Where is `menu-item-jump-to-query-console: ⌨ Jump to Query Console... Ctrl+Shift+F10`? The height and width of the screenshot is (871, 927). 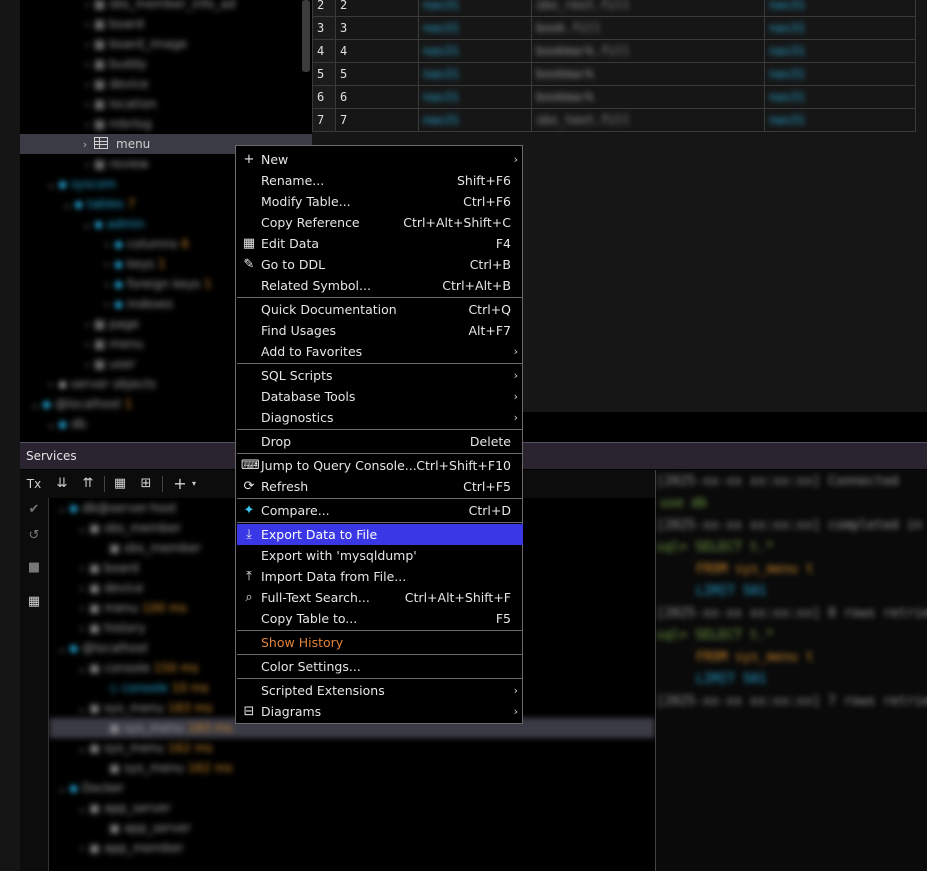 menu-item-jump-to-query-console: ⌨ Jump to Query Console... Ctrl+Shift+F10 is located at coordinates (380, 465).